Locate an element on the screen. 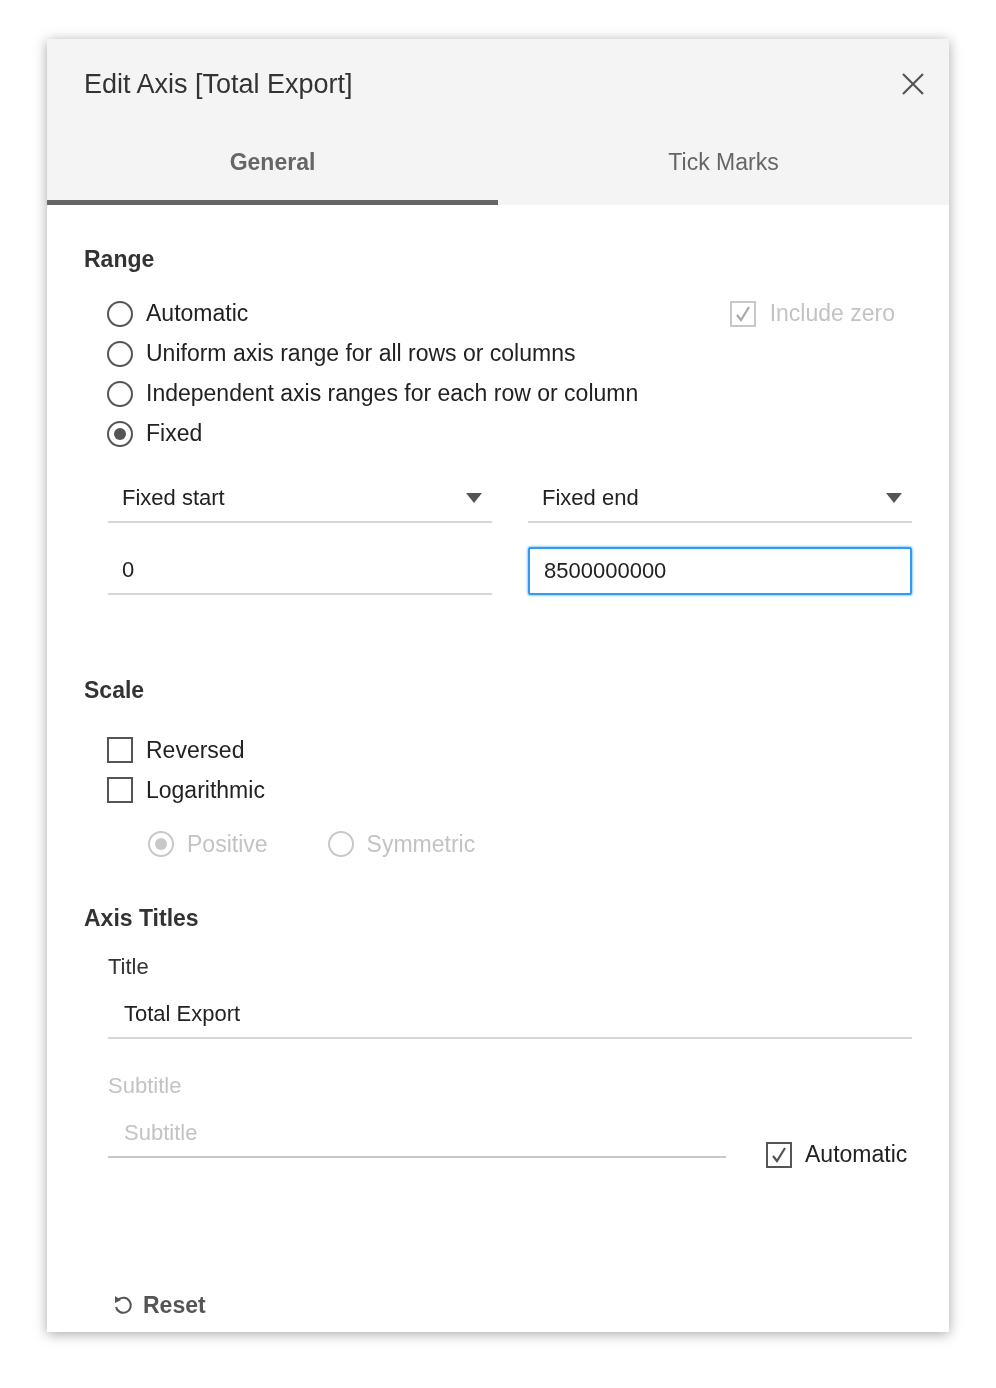 This screenshot has width=996, height=1388. field-label: Subtitle is located at coordinates (145, 1085).